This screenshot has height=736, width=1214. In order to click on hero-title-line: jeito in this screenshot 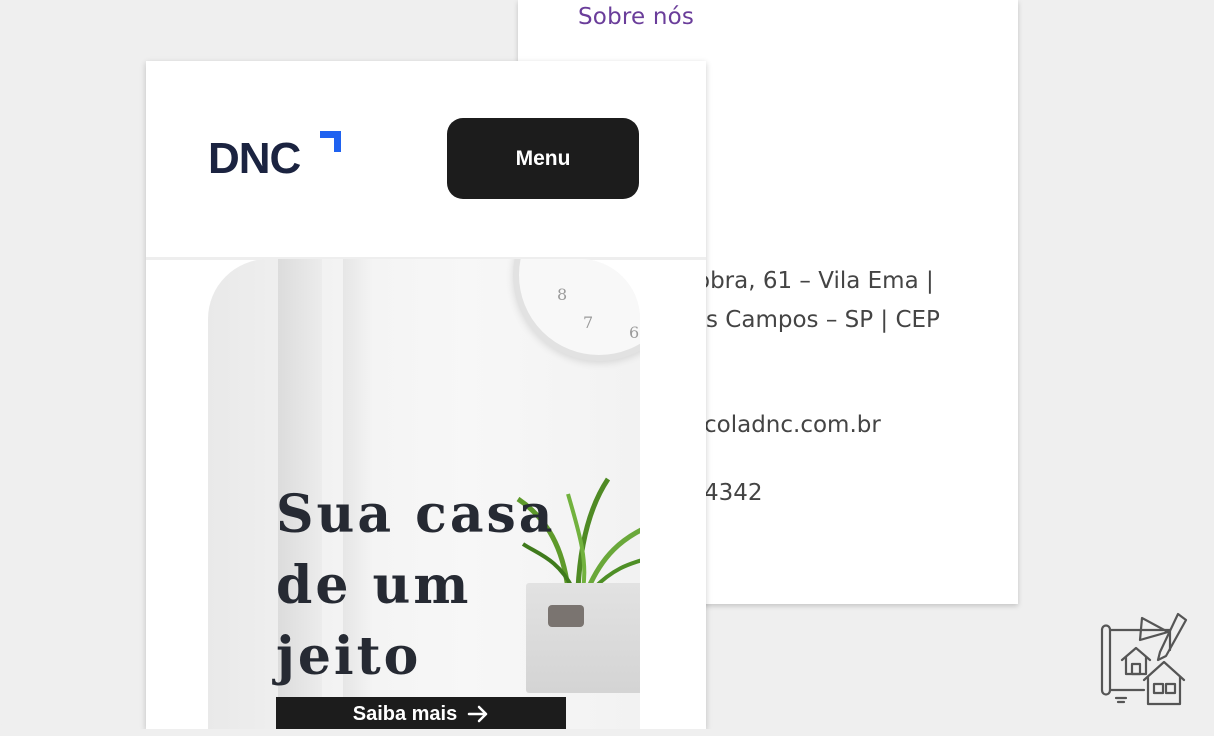, I will do `click(349, 656)`.